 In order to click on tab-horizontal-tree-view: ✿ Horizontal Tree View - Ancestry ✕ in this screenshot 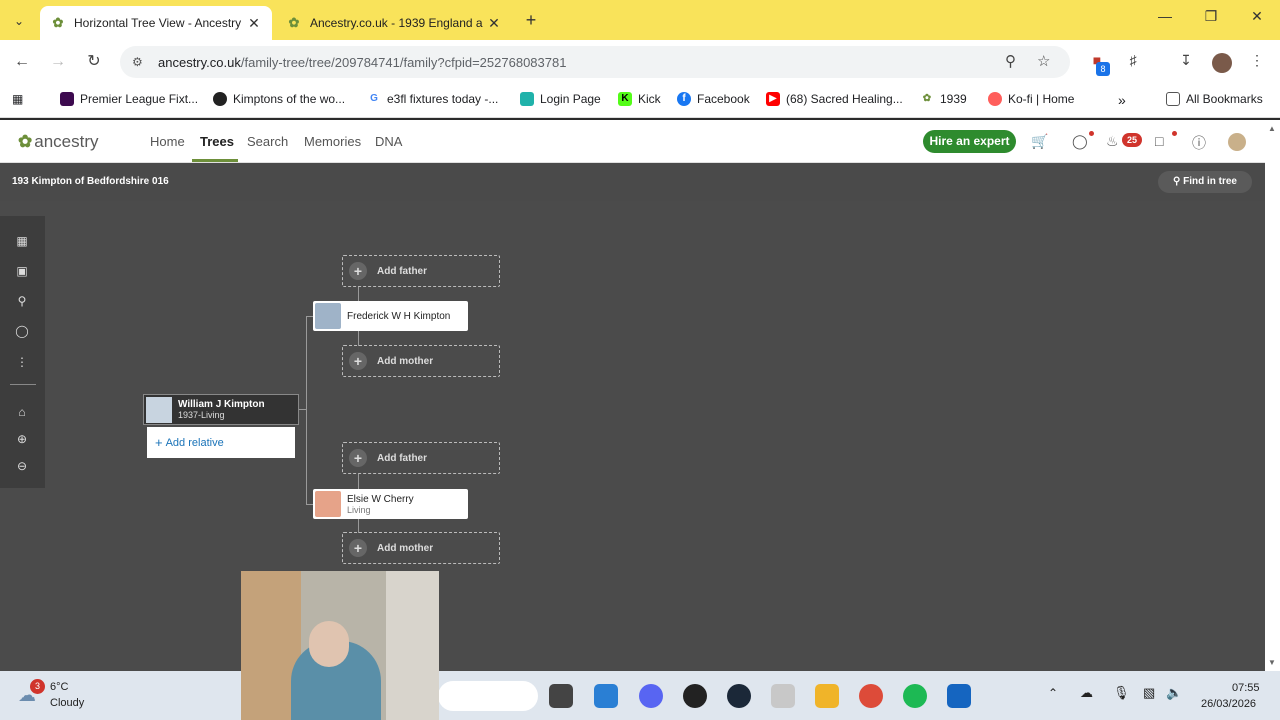, I will do `click(156, 23)`.